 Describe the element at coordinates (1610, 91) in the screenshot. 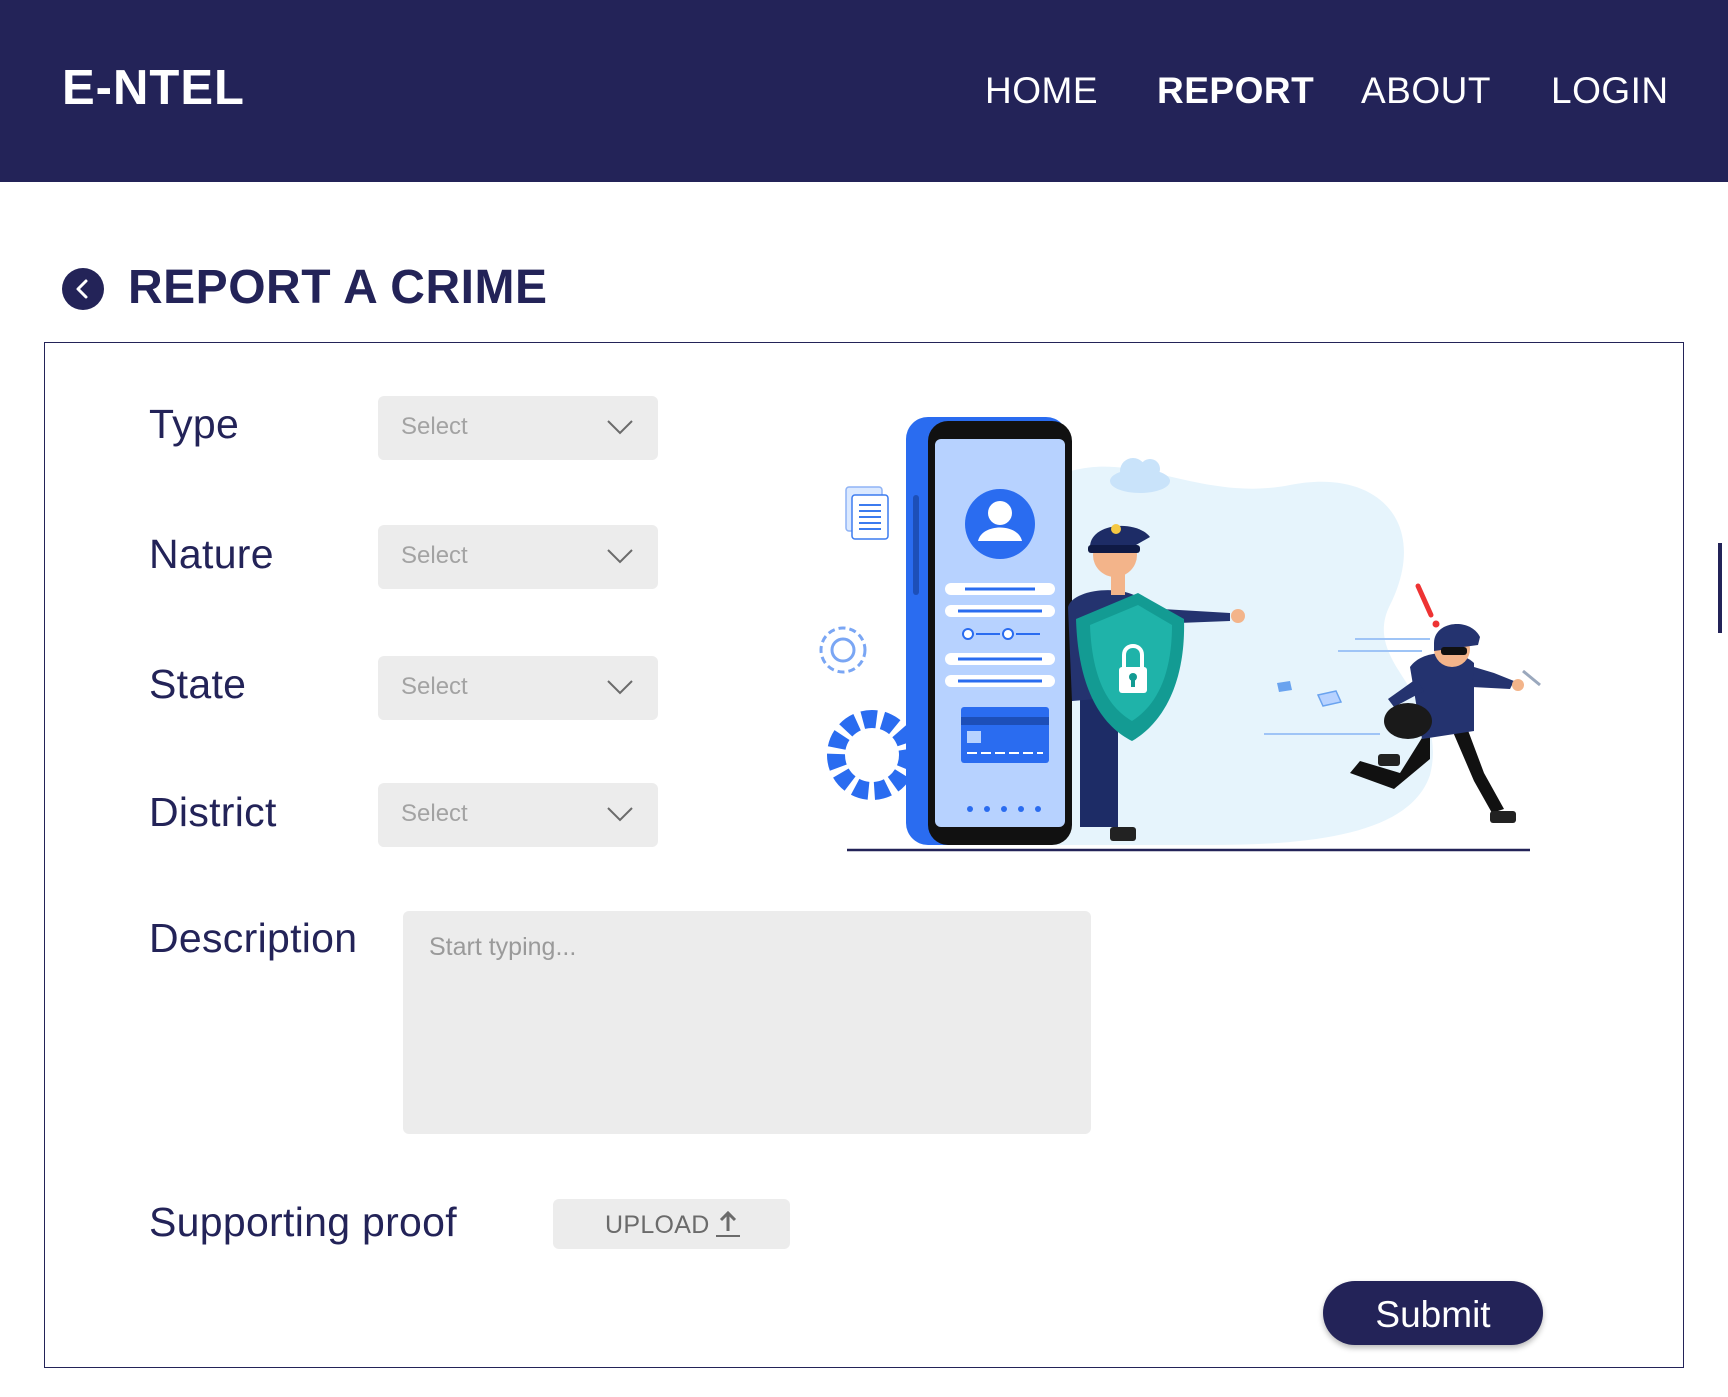

I see `nav-login: LOGIN` at that location.